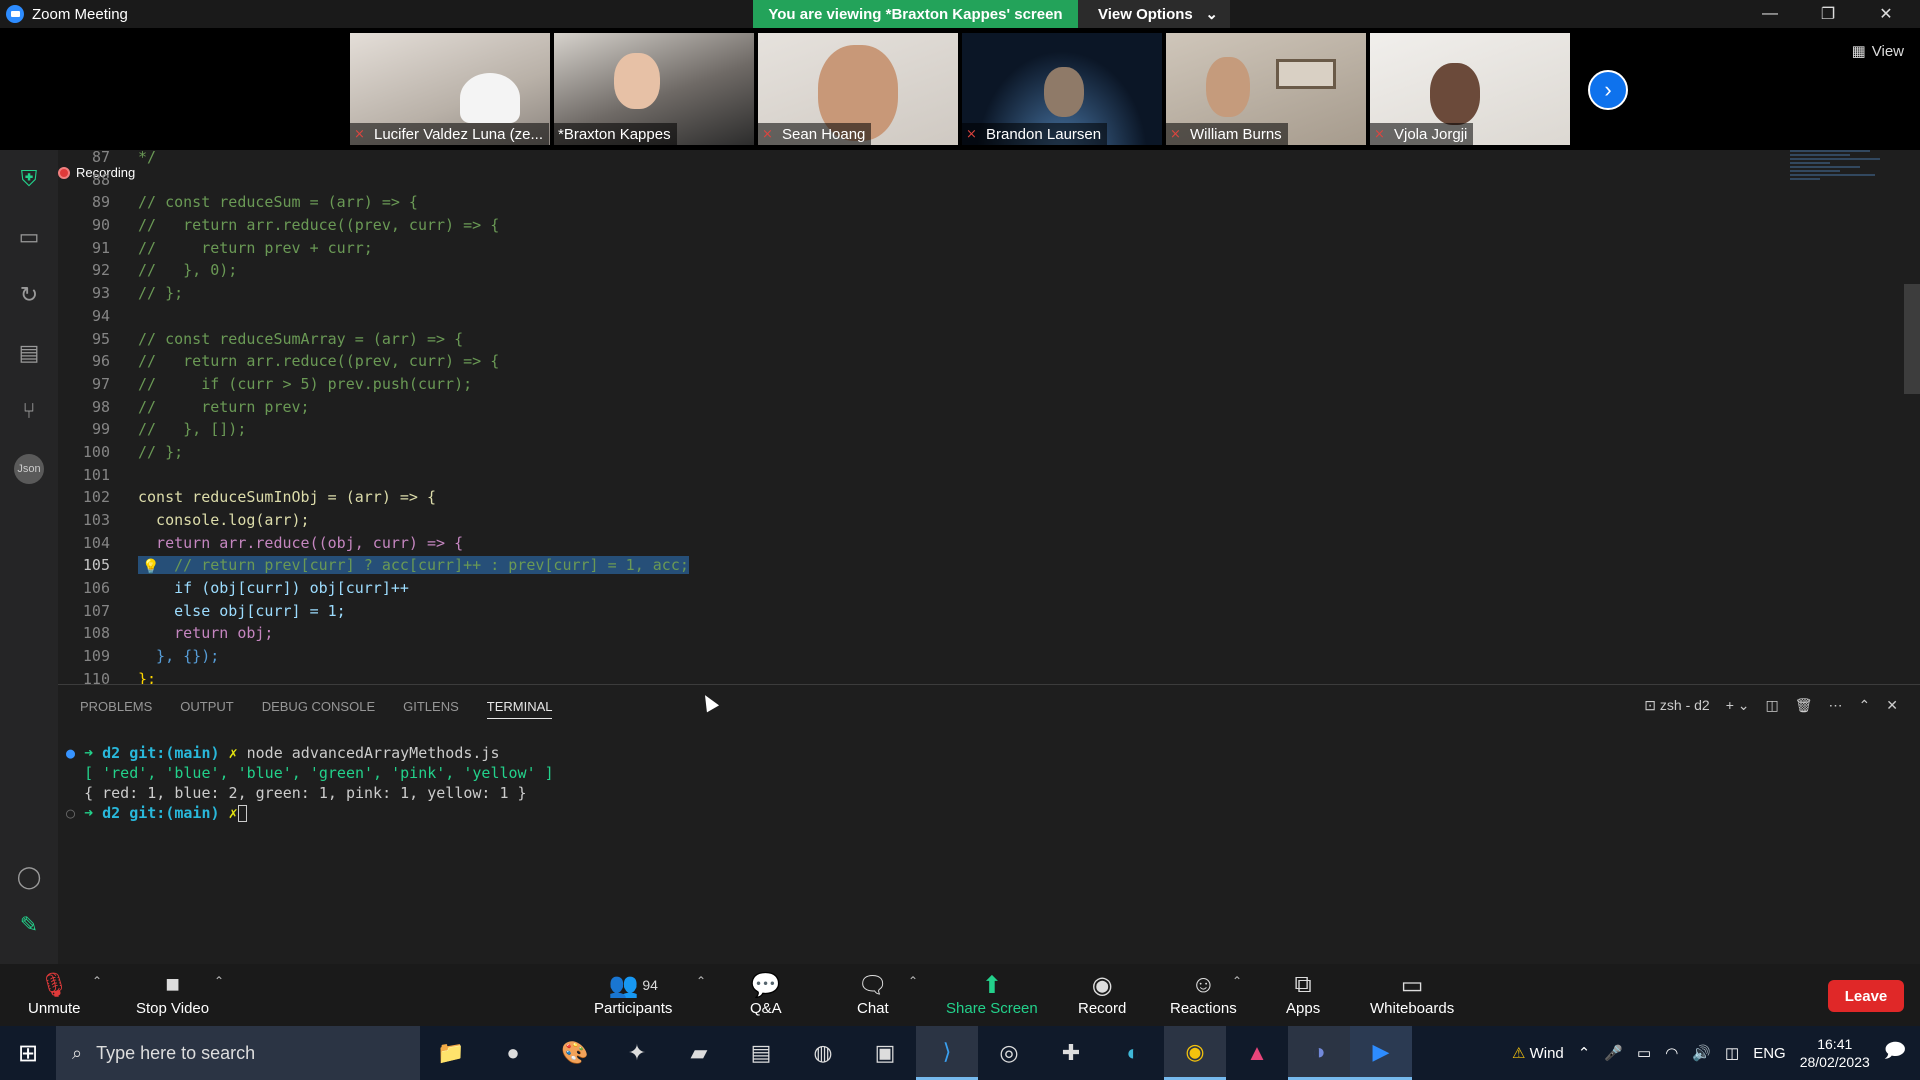 The image size is (1920, 1080). Describe the element at coordinates (1266, 89) in the screenshot. I see `video-tile: ⨯ William Burns` at that location.